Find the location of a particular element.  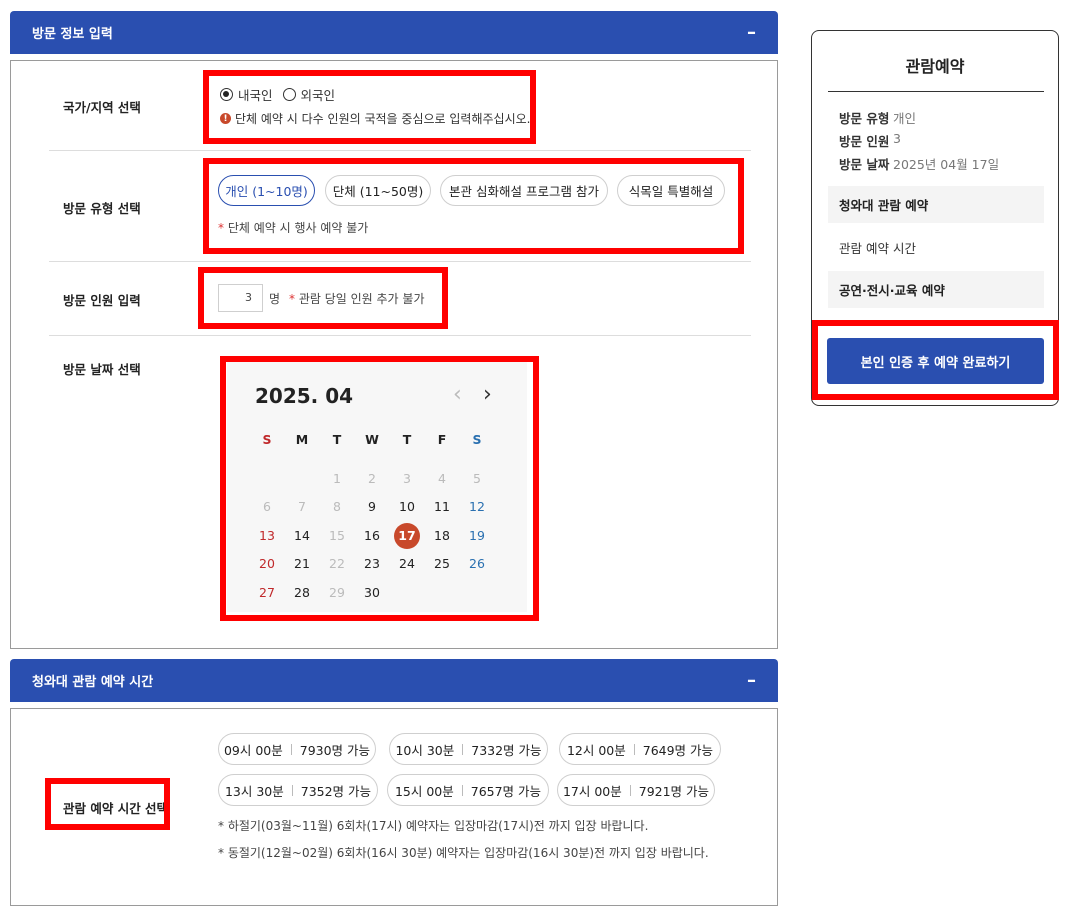

highlight-time-label is located at coordinates (107, 804).